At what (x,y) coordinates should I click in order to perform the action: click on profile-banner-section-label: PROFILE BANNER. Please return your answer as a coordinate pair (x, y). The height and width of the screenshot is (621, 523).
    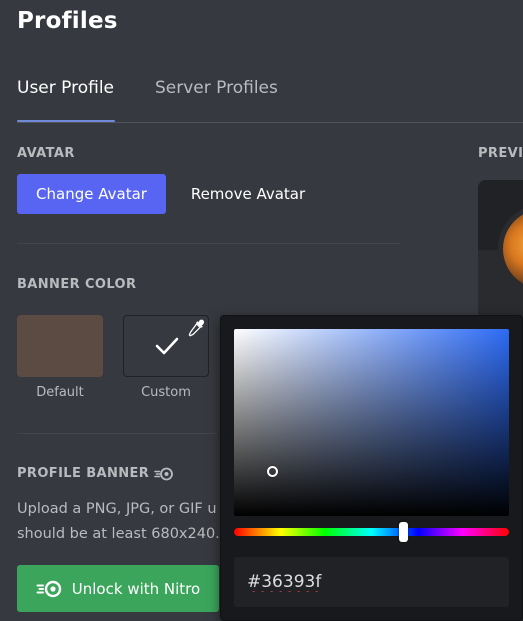
    Looking at the image, I should click on (83, 473).